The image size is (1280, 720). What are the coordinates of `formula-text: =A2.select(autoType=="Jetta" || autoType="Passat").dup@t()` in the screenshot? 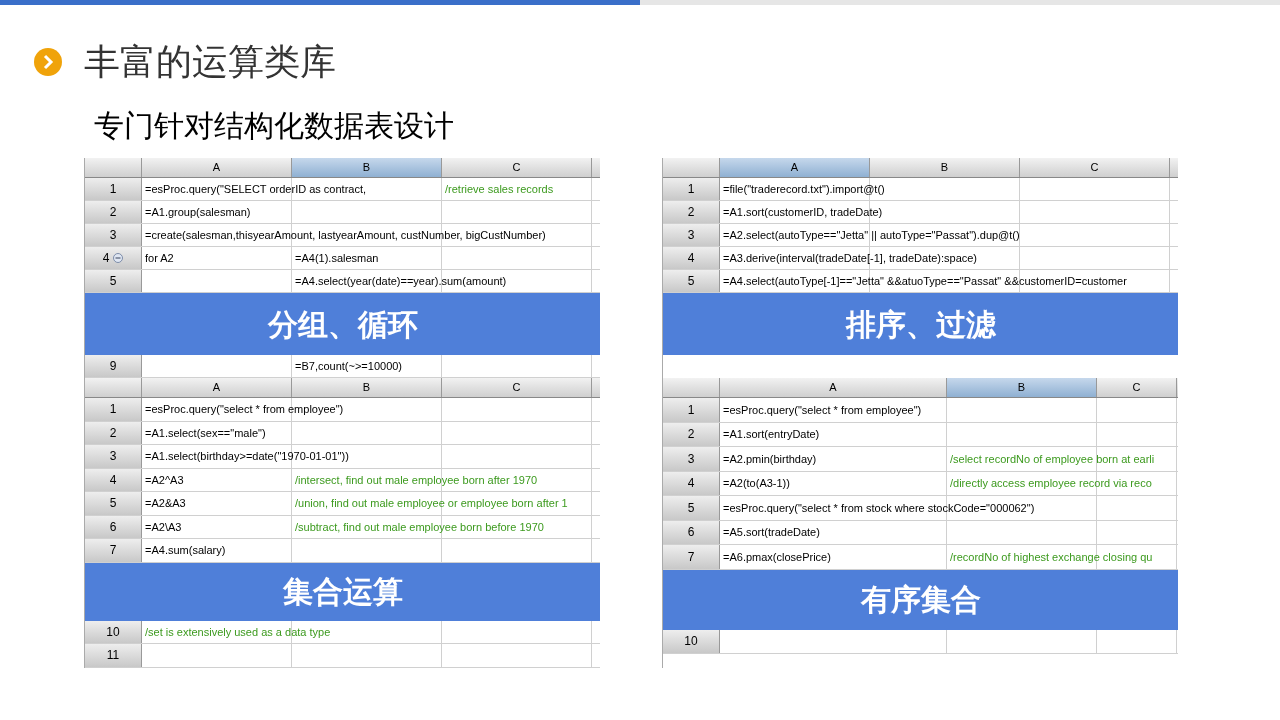 It's located at (871, 235).